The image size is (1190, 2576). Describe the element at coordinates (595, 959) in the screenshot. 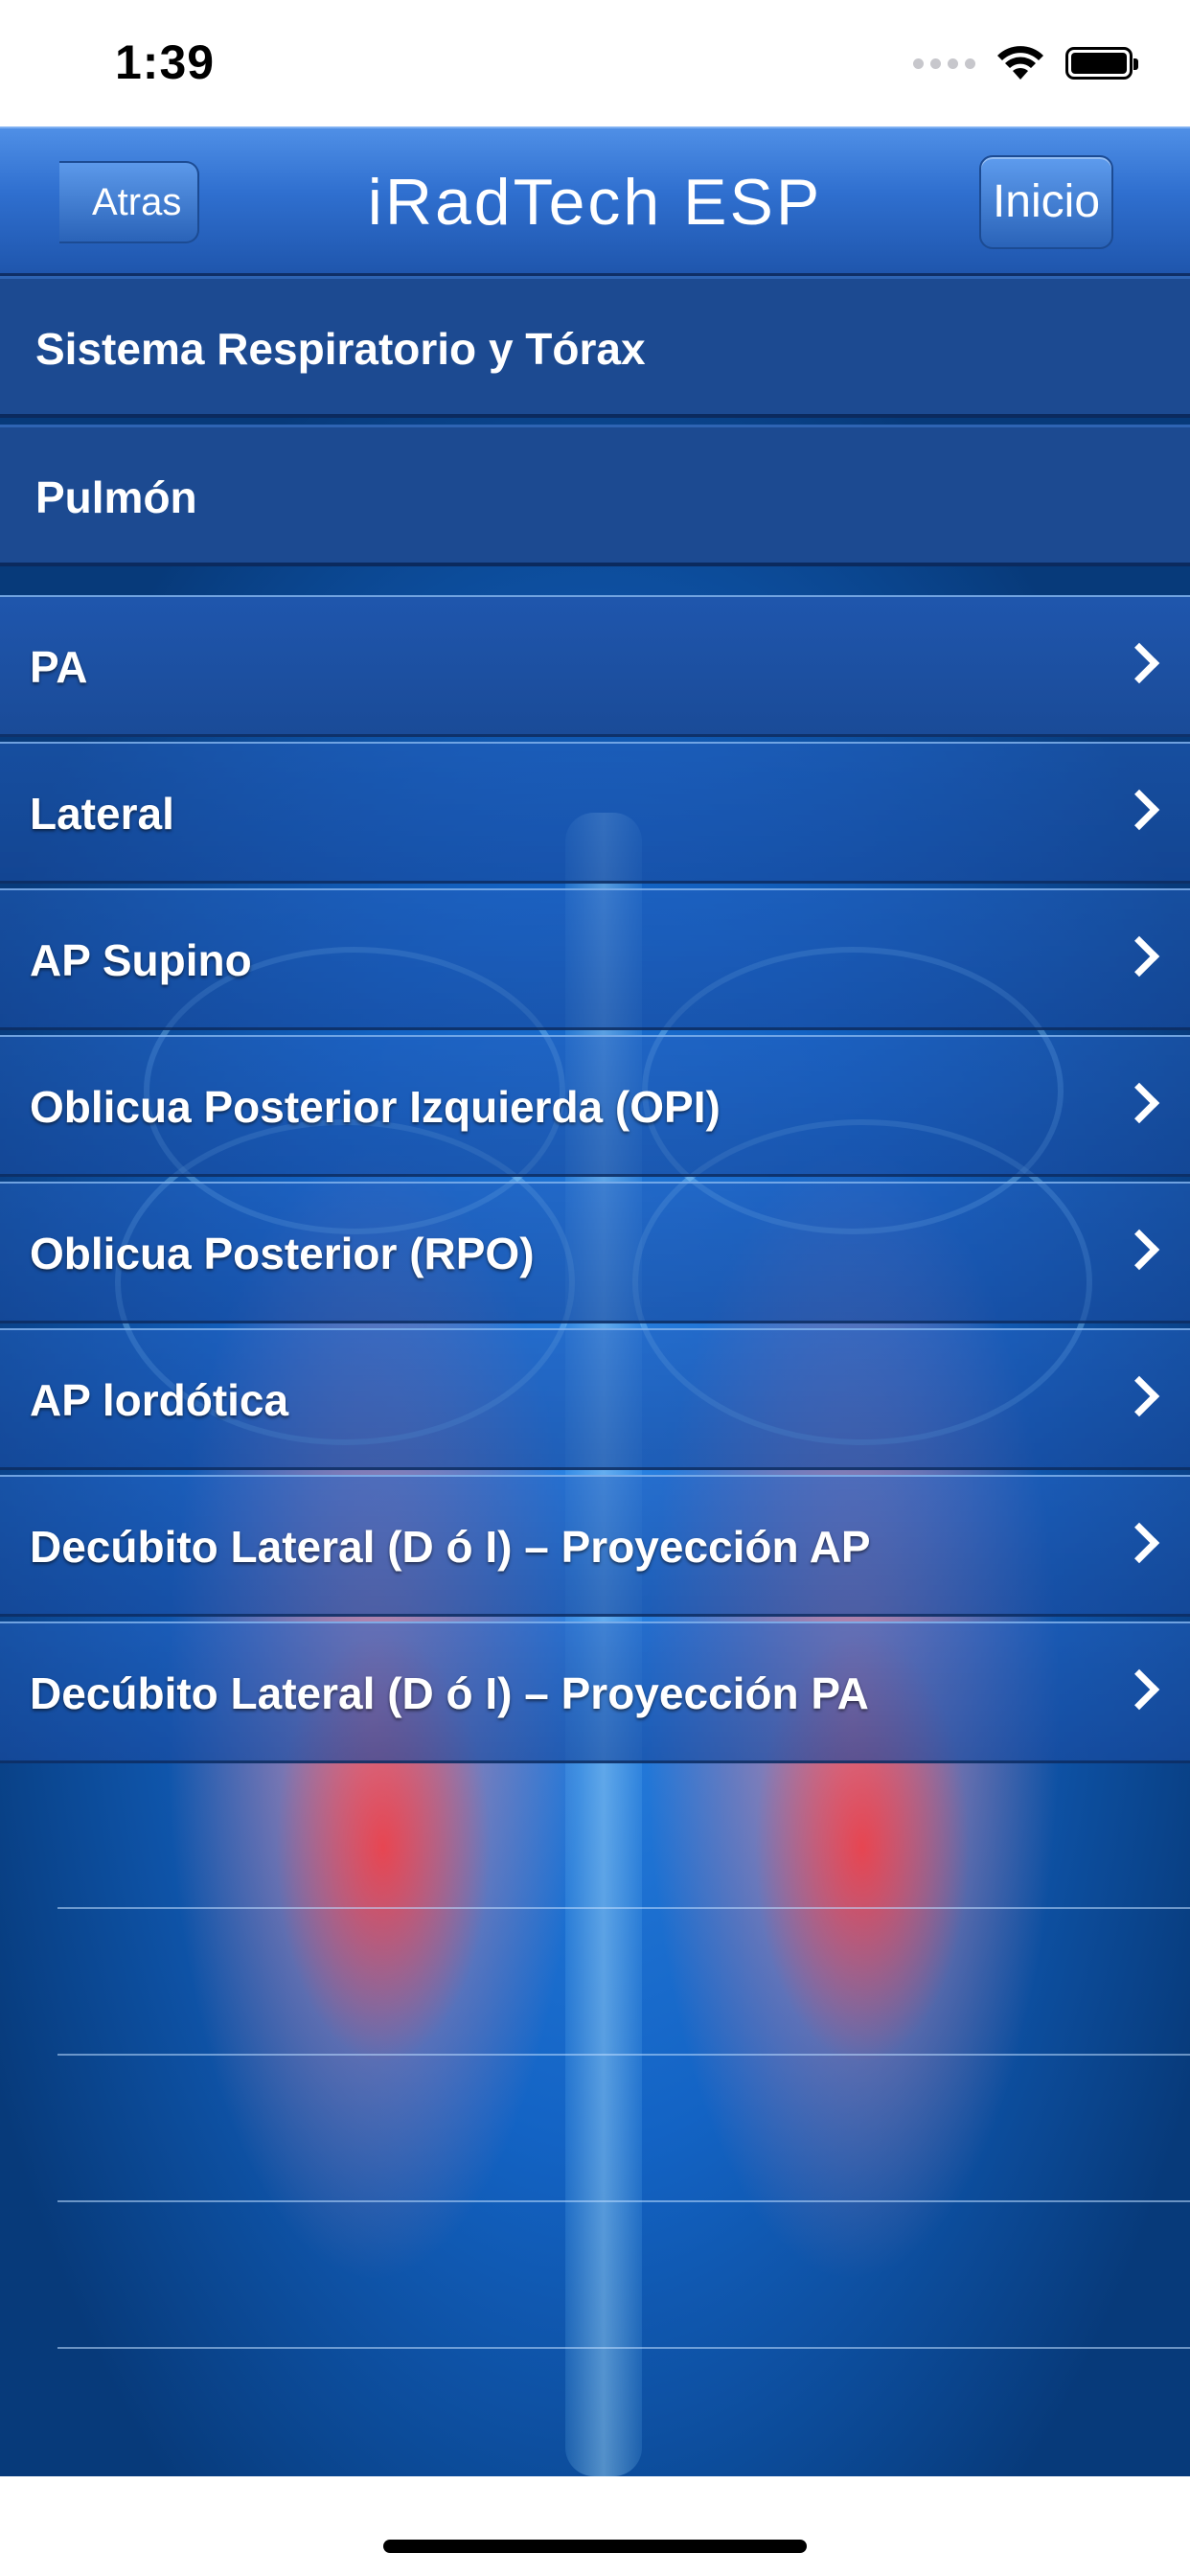

I see `menu-item-ap-supino: AP Supino` at that location.